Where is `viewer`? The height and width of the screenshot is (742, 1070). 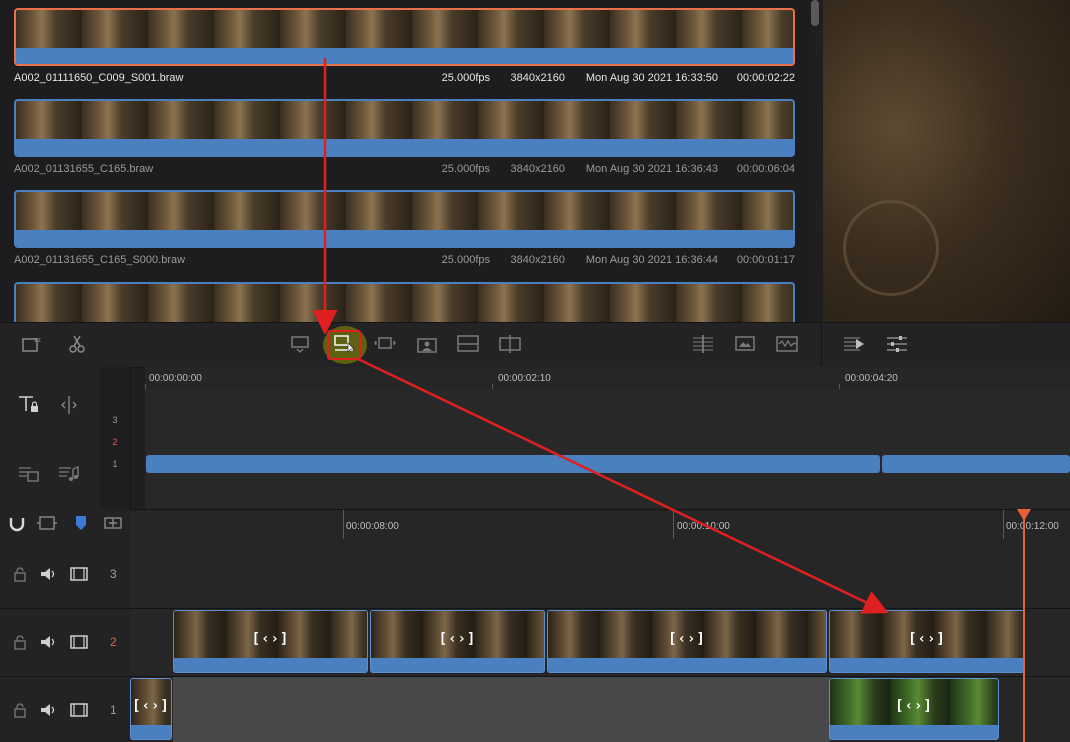
viewer is located at coordinates (946, 161).